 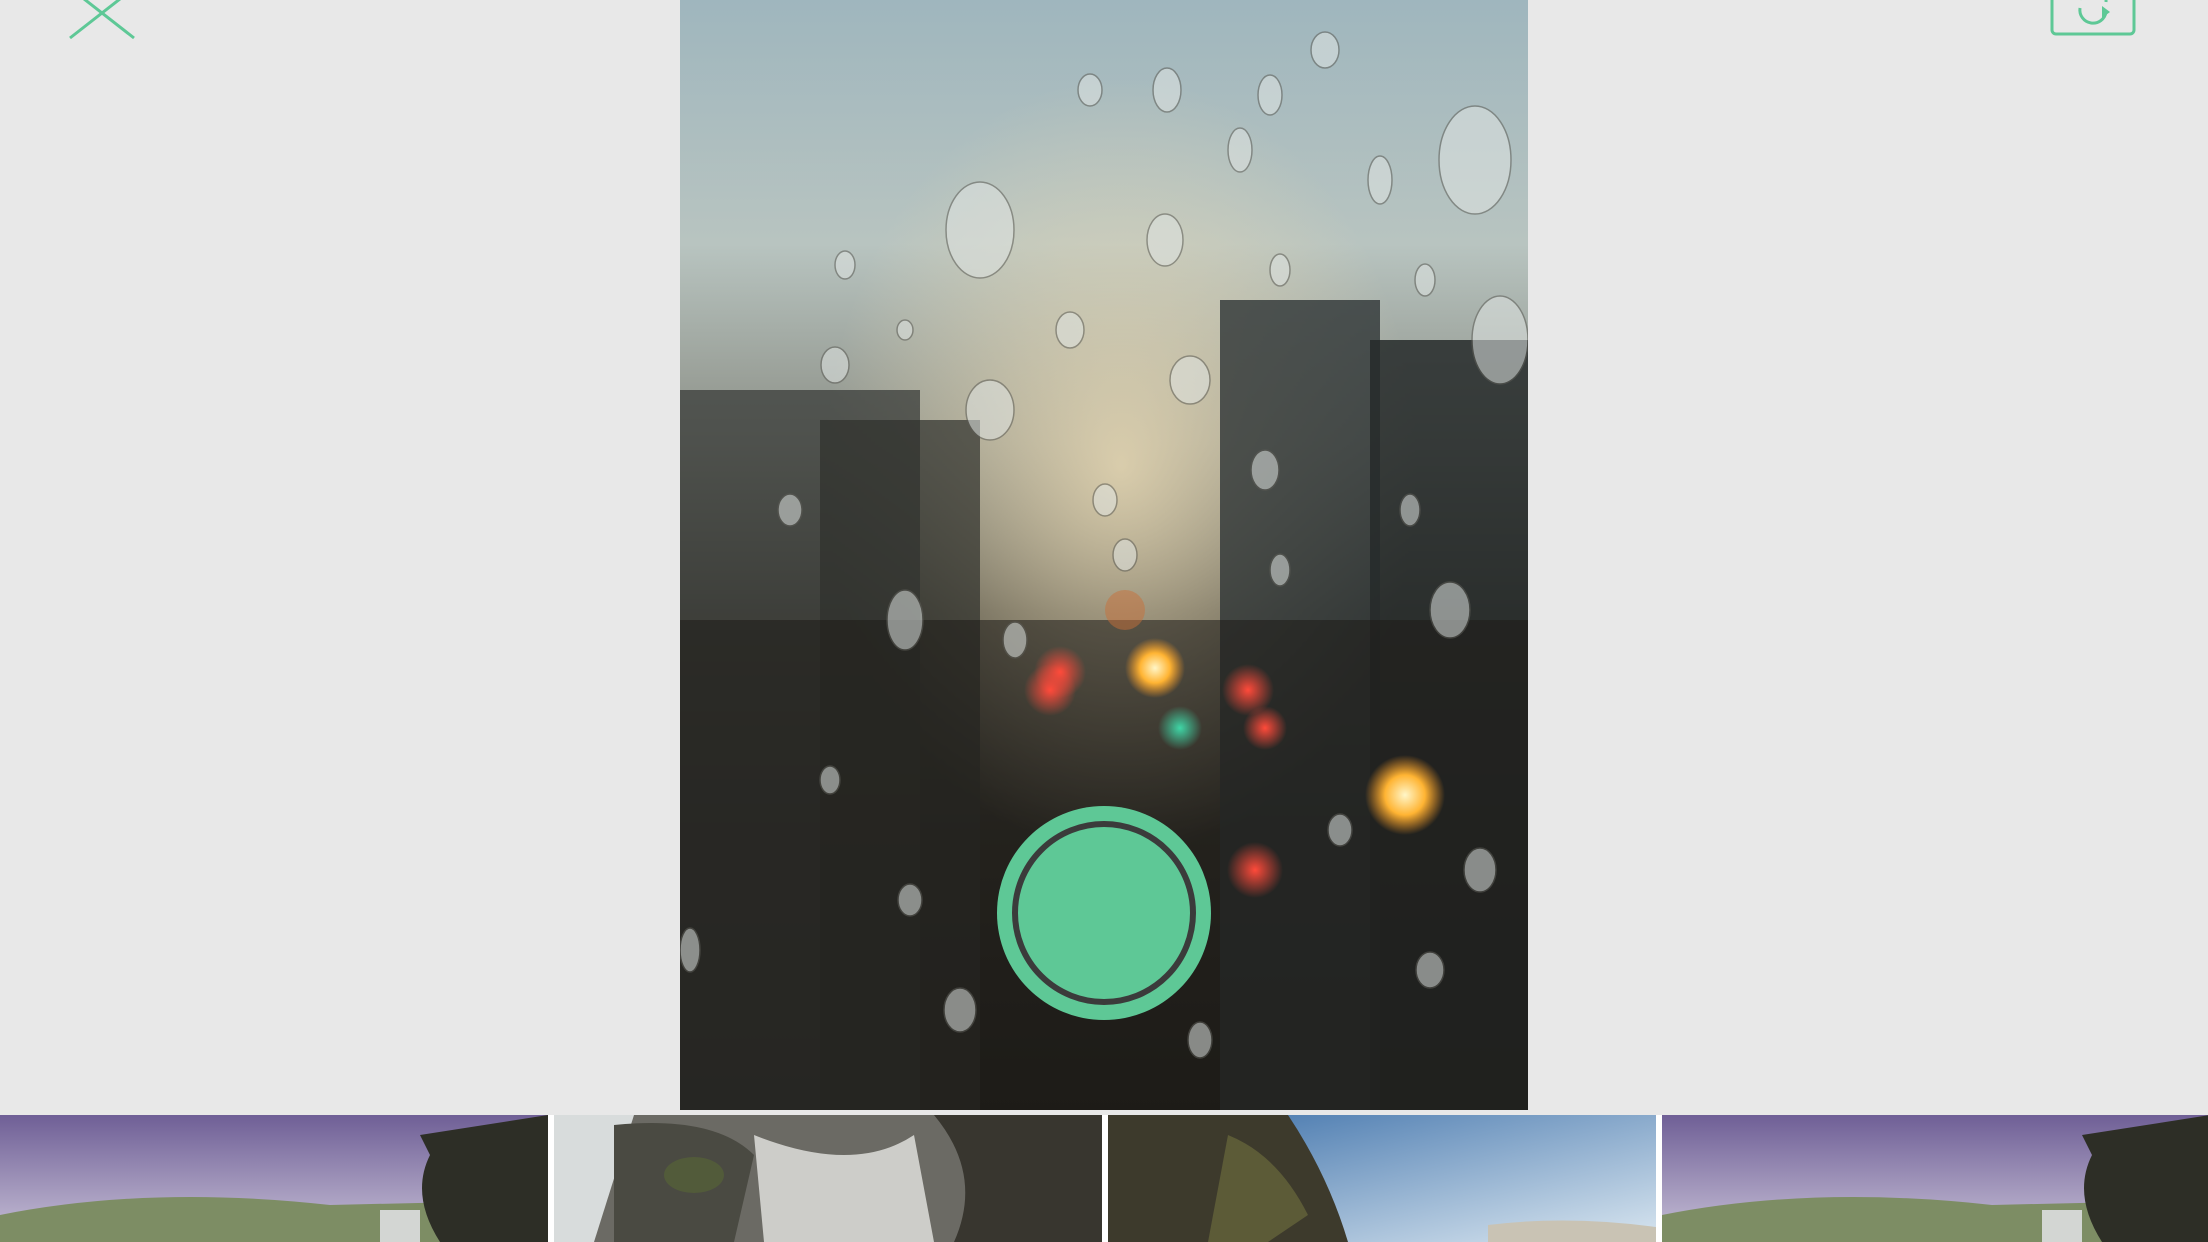 I want to click on shutter-ring, so click(x=1104, y=913).